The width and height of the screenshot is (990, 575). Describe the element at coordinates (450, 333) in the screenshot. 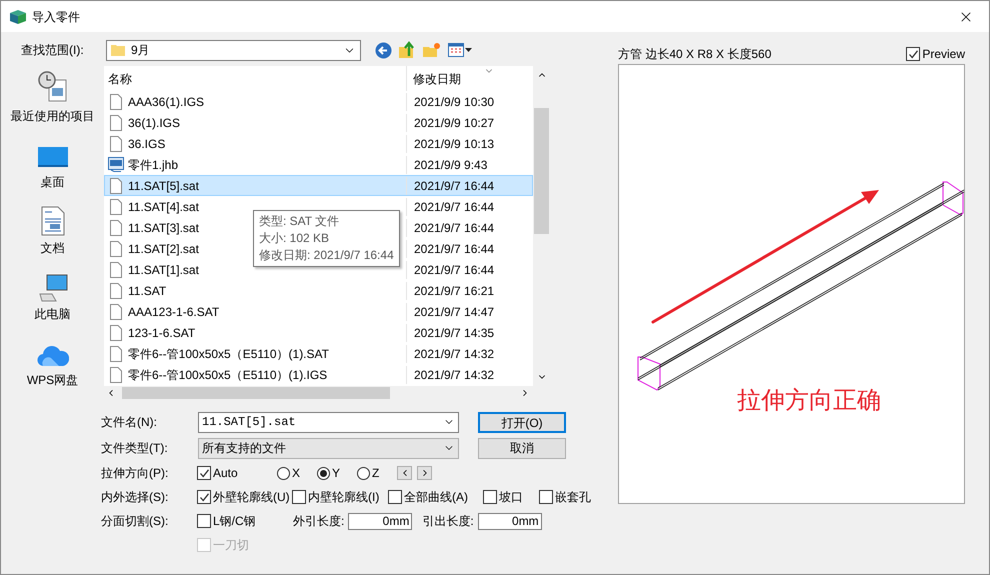

I see `file-date: 2021/9/7 14:35` at that location.